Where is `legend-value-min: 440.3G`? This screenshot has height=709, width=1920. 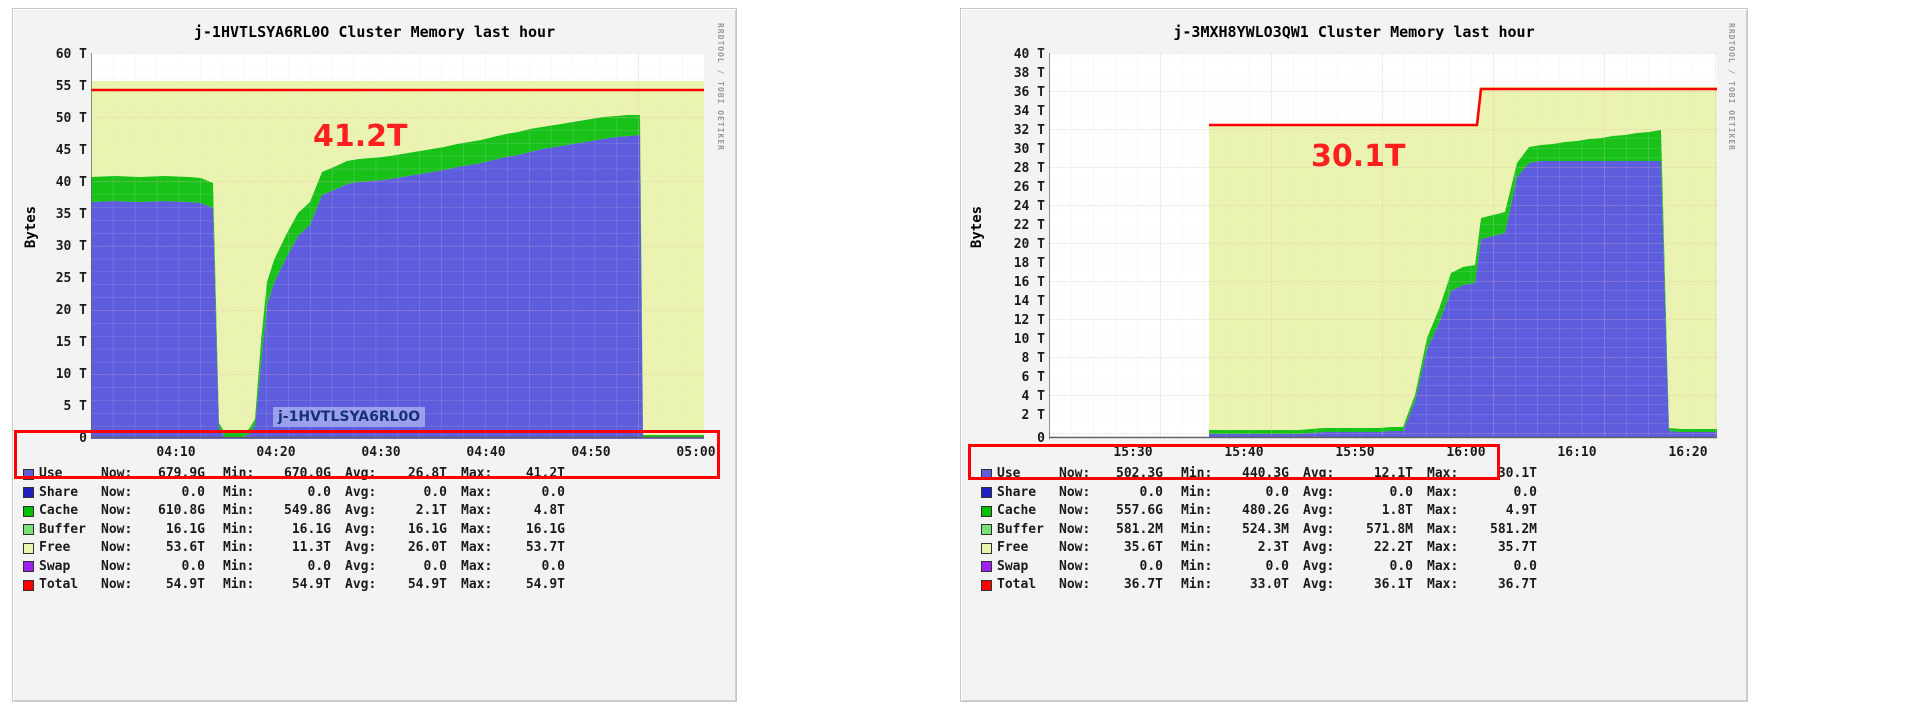 legend-value-min: 440.3G is located at coordinates (1265, 473).